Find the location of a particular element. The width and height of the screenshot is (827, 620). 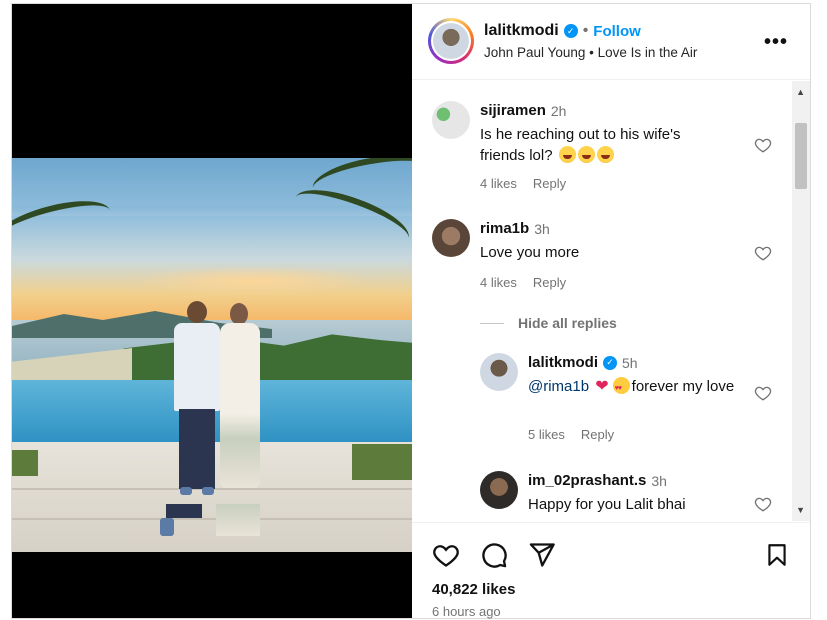

audio-track: John Paul Young • Love Is in the Air is located at coordinates (590, 52).